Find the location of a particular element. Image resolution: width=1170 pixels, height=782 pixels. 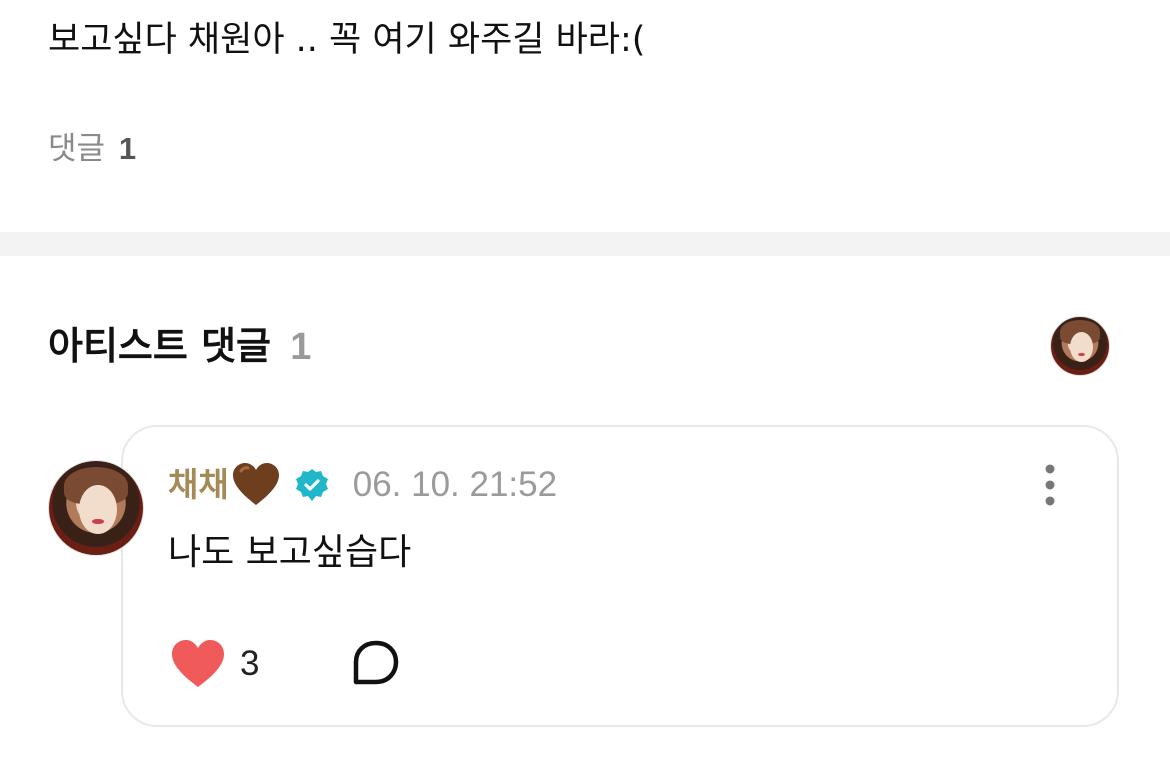

comment-count: 댓글 1 is located at coordinates (92, 149).